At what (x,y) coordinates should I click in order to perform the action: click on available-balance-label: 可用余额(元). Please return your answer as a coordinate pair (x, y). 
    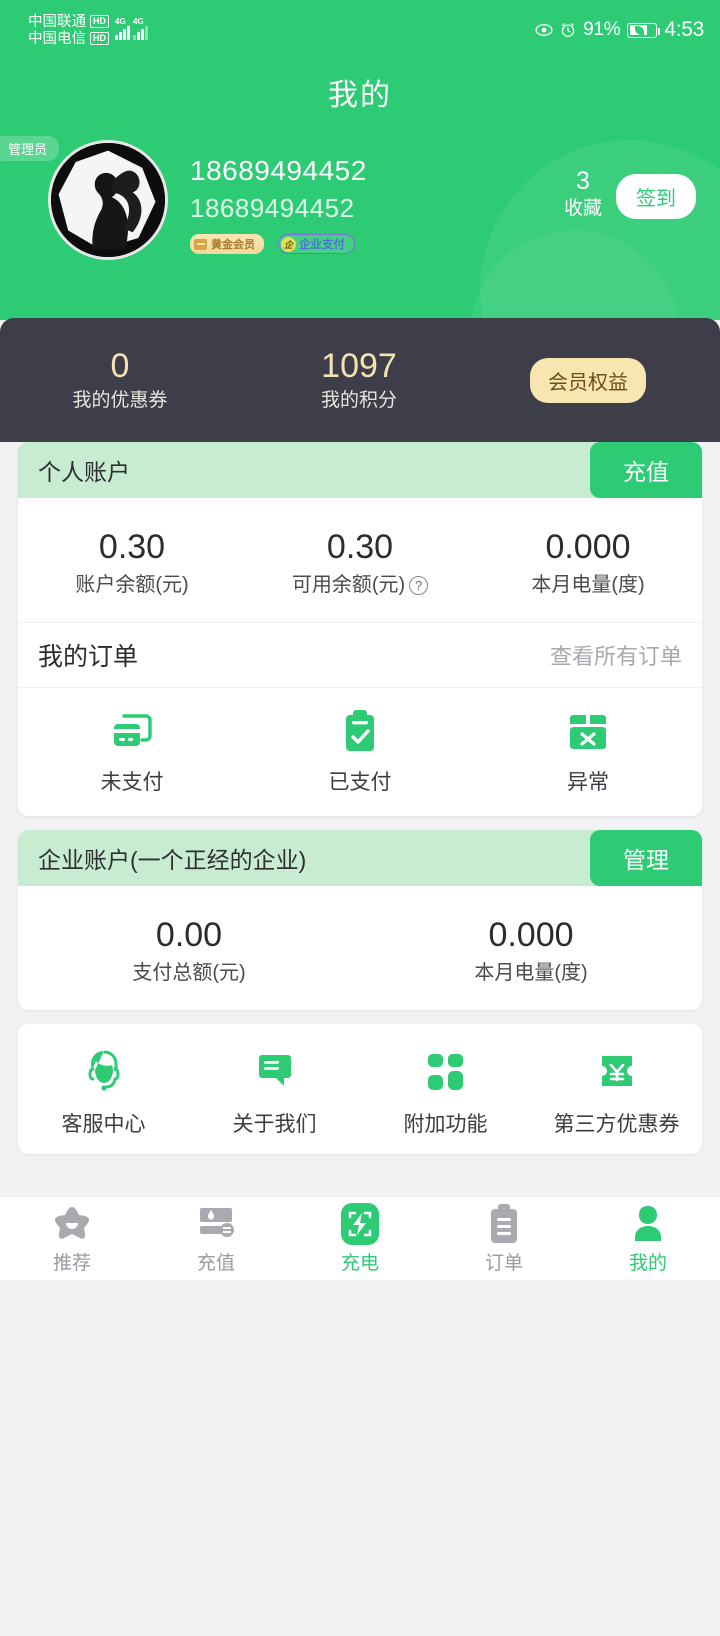
    Looking at the image, I should click on (348, 585).